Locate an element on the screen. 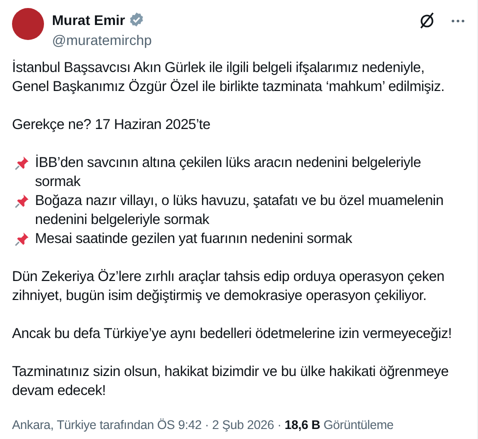 Image resolution: width=478 pixels, height=439 pixels. author-name: Murat Emir is located at coordinates (89, 20).